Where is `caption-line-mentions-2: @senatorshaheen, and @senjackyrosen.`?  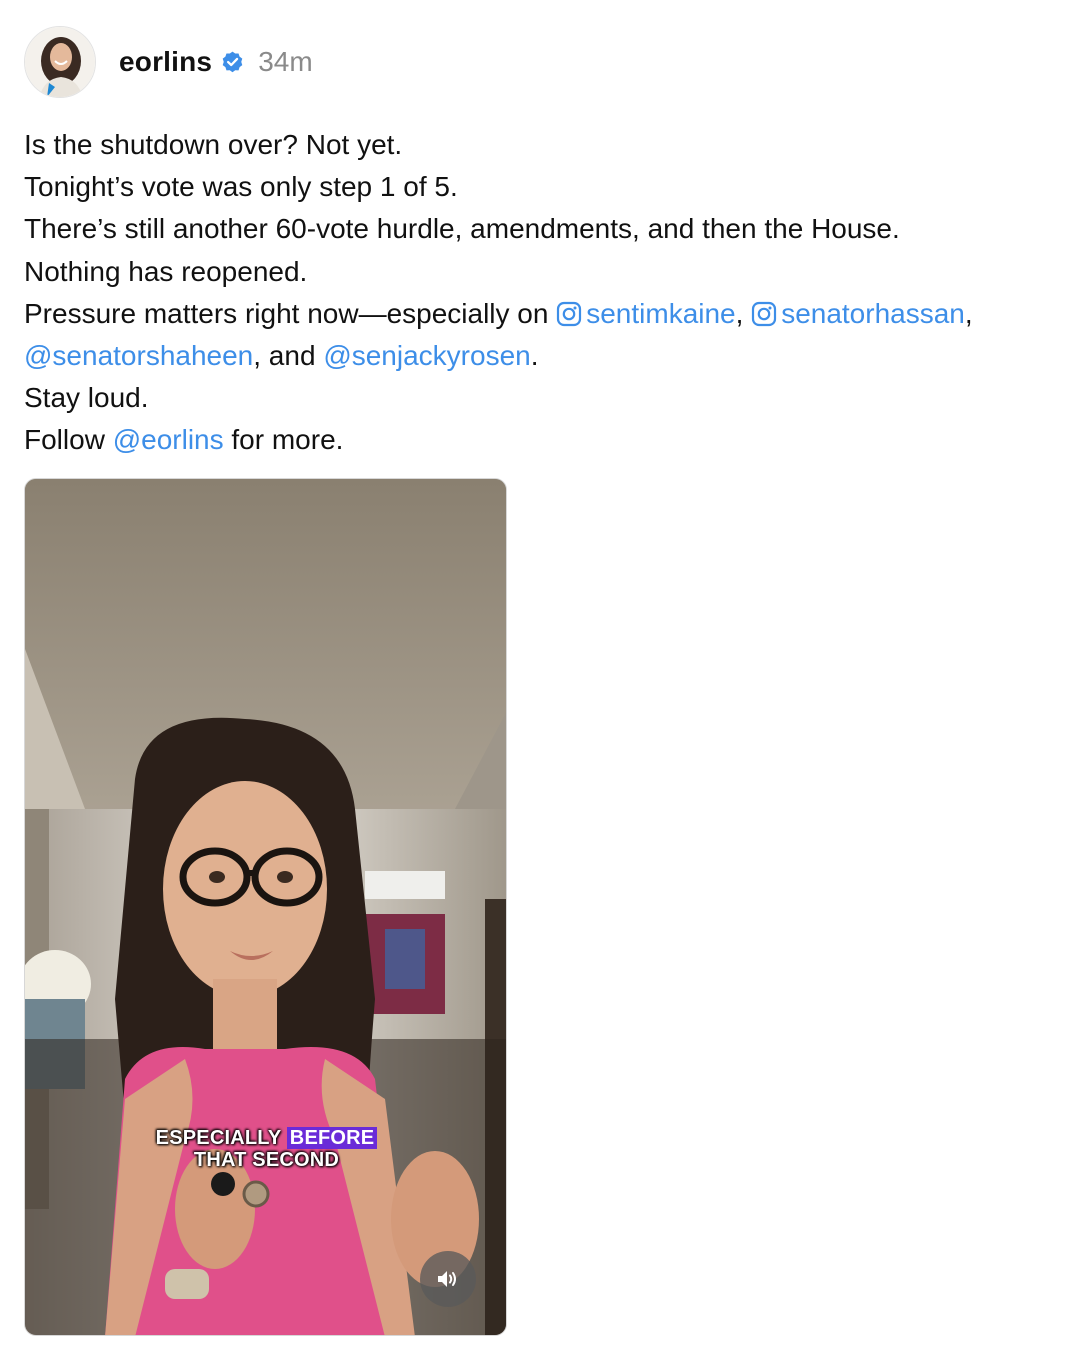 caption-line-mentions-2: @senatorshaheen, and @senjackyrosen. is located at coordinates (549, 356).